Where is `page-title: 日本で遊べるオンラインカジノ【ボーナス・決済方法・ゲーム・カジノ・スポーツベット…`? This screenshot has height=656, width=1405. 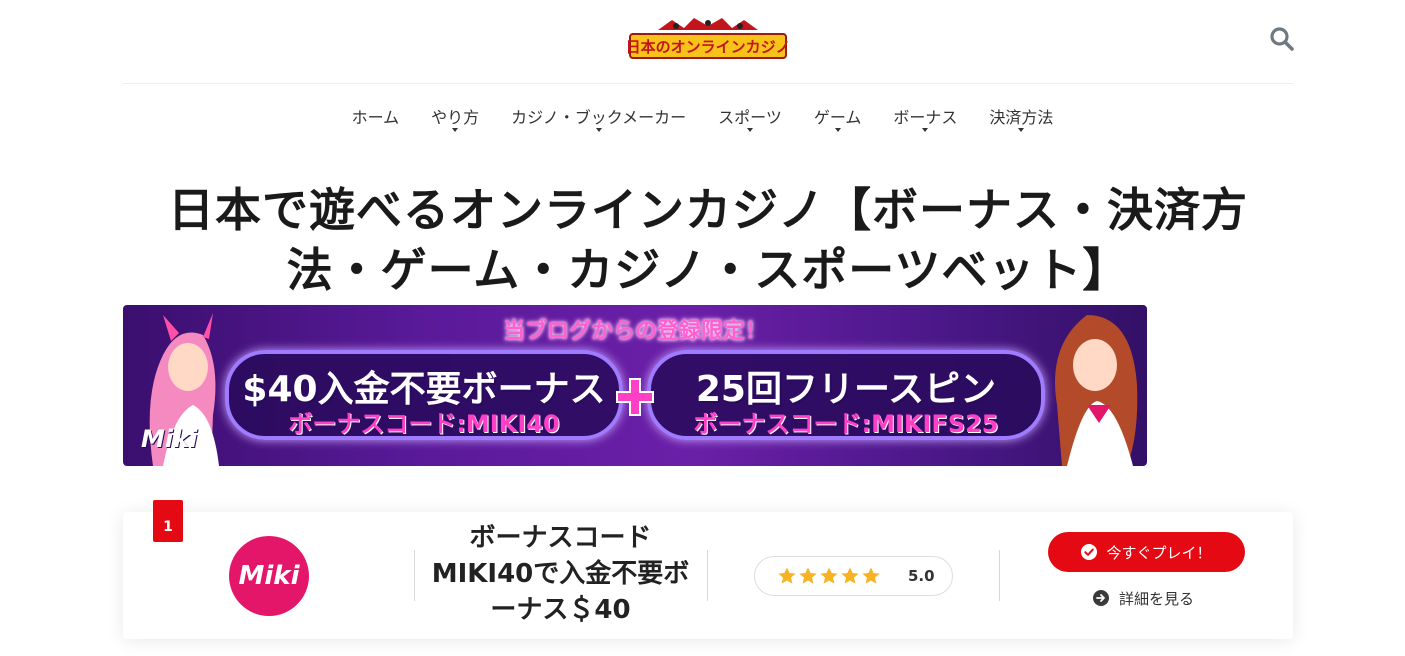
page-title: 日本で遊べるオンラインカジノ【ボーナス・決済方法・ゲーム・カジノ・スポーツベット… is located at coordinates (708, 240).